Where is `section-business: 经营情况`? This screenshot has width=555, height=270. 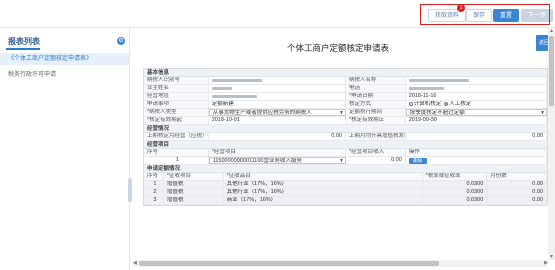
section-business: 经营情况 is located at coordinates (345, 129).